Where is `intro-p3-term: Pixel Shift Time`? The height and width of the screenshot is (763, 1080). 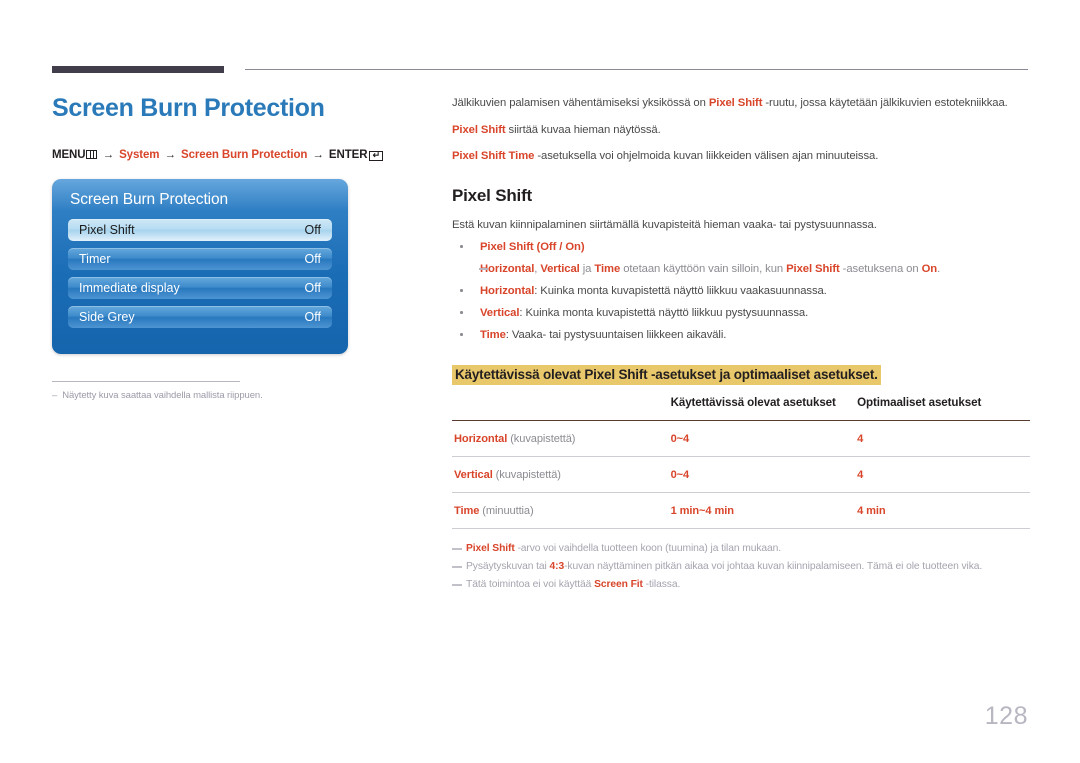 intro-p3-term: Pixel Shift Time is located at coordinates (493, 156).